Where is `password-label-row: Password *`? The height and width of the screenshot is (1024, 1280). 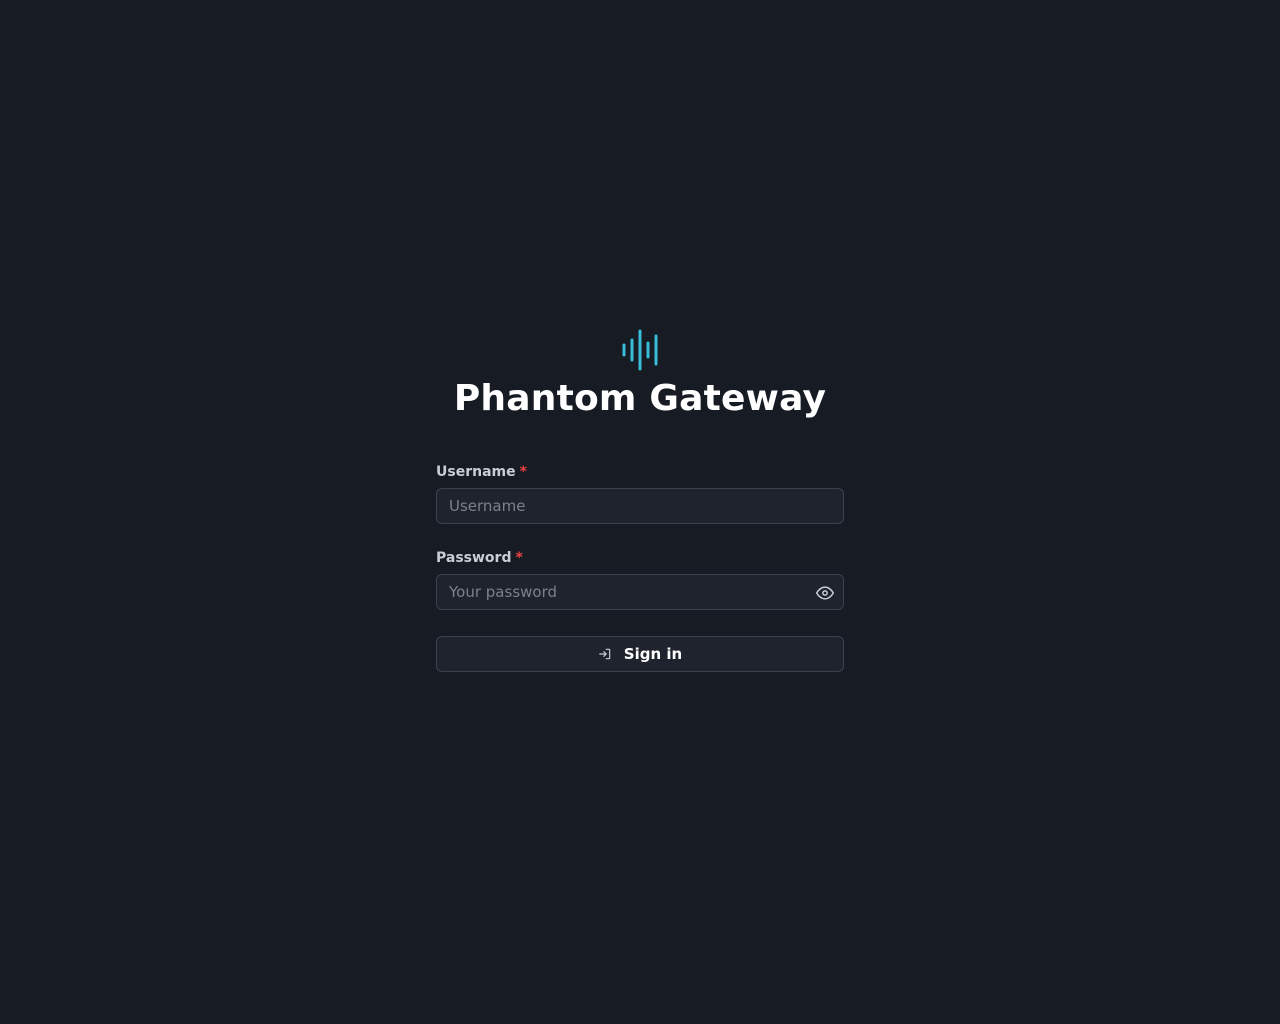
password-label-row: Password * is located at coordinates (640, 559).